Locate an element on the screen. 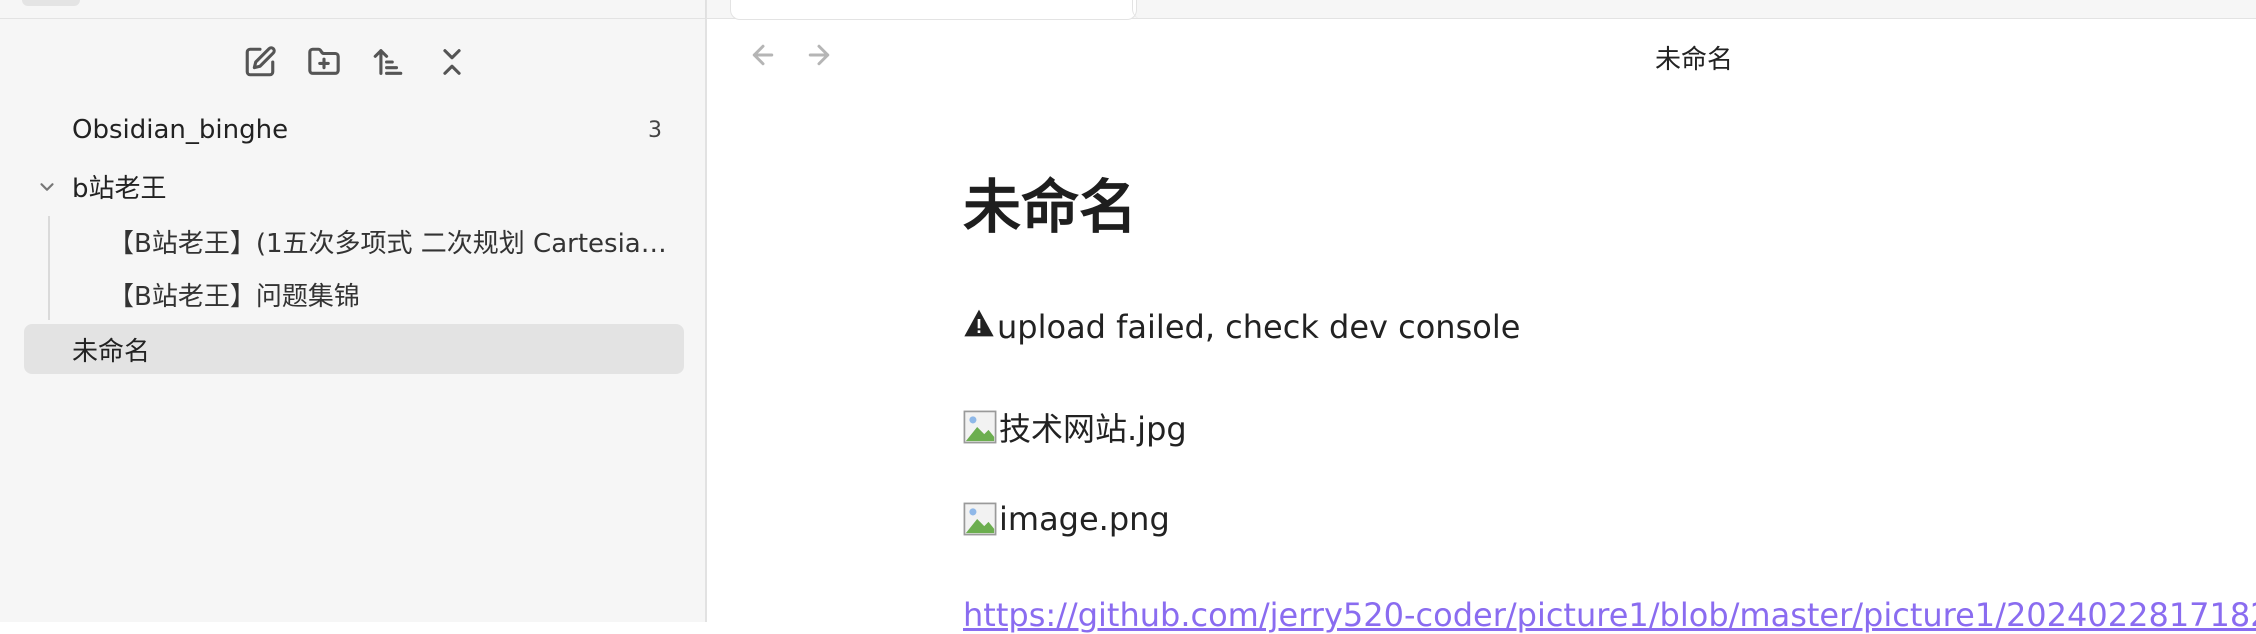 This screenshot has height=634, width=2256. broken-image-1: 技术网站.jpg is located at coordinates (1075, 427).